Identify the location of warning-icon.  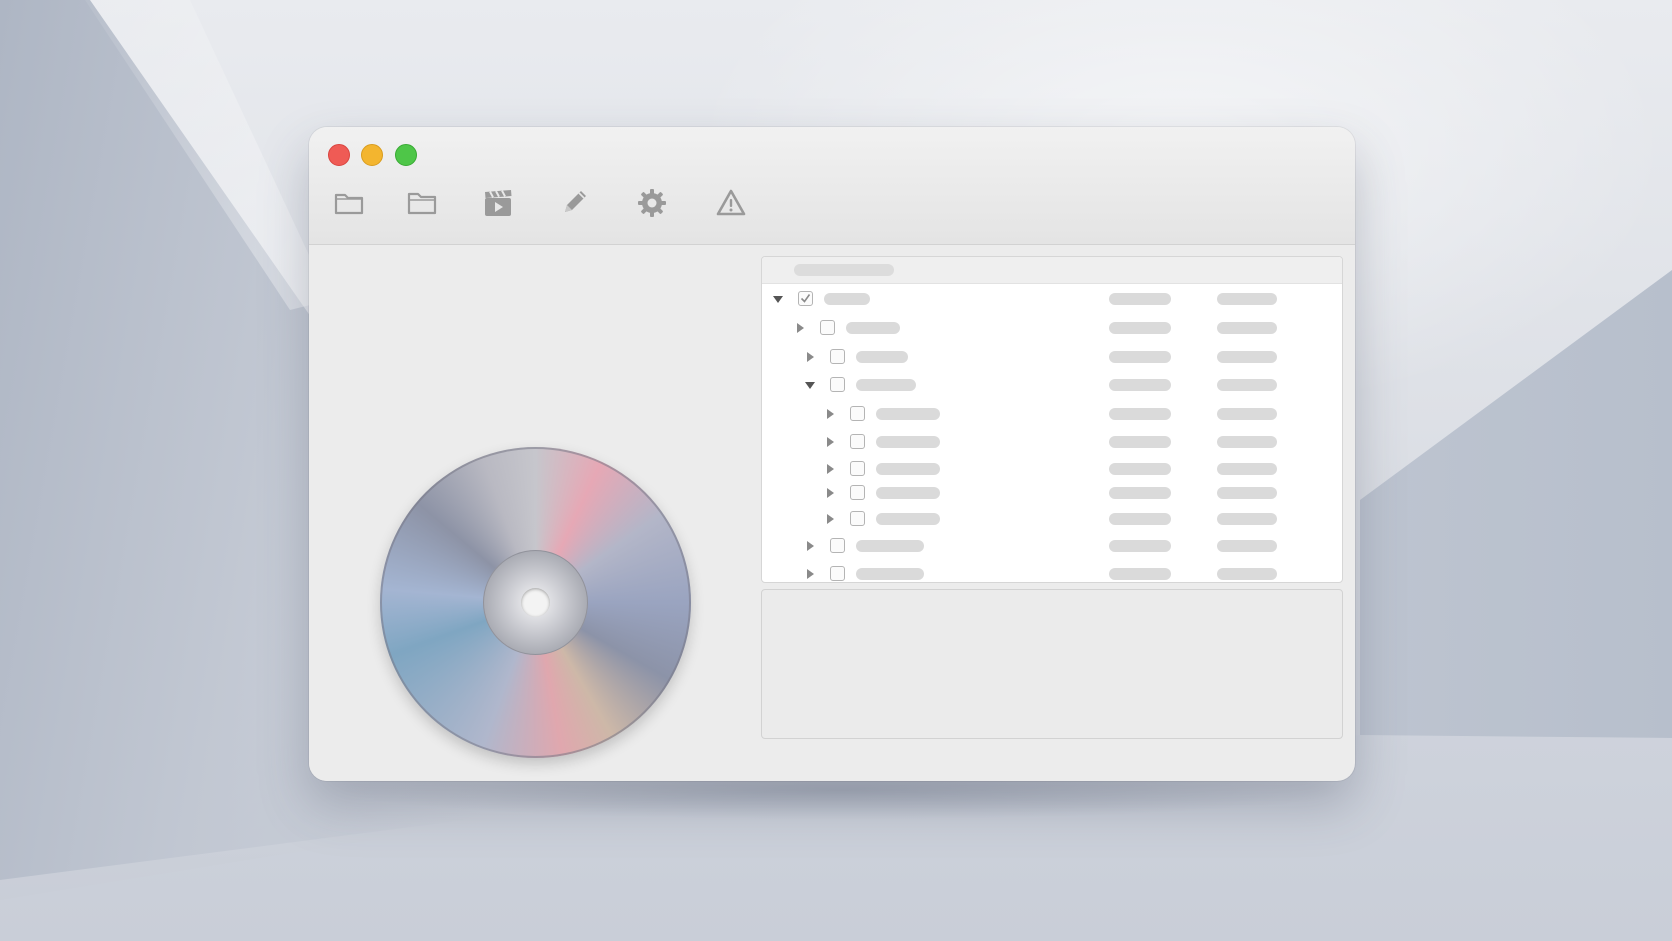
(731, 202).